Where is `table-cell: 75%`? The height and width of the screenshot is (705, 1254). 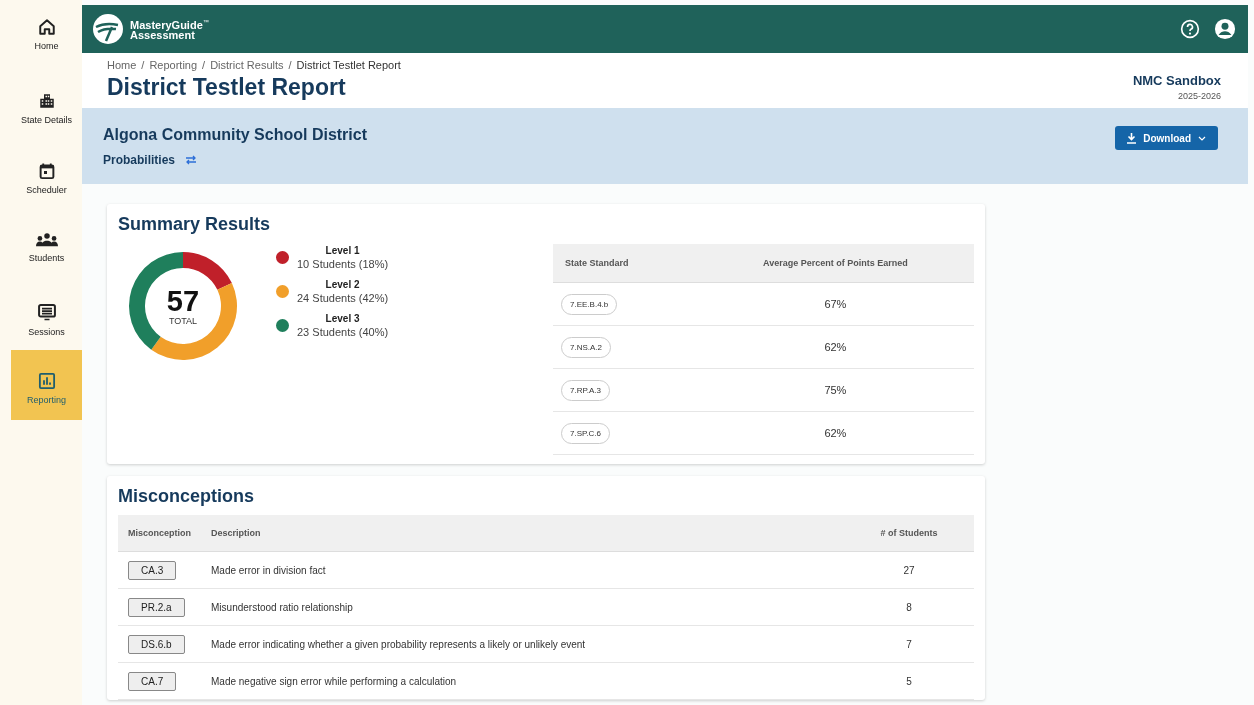 table-cell: 75% is located at coordinates (835, 390).